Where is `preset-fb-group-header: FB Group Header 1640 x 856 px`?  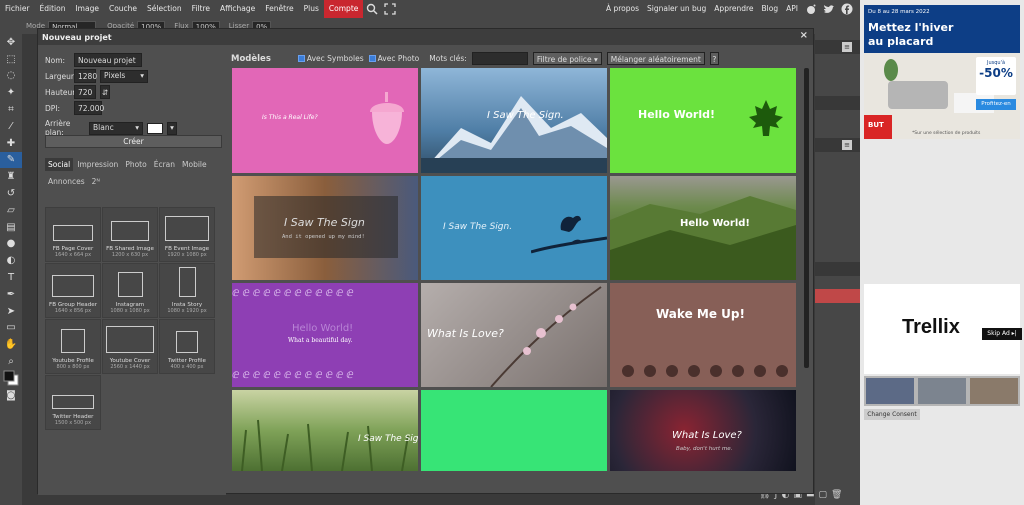
preset-fb-group-header: FB Group Header 1640 x 856 px is located at coordinates (73, 290).